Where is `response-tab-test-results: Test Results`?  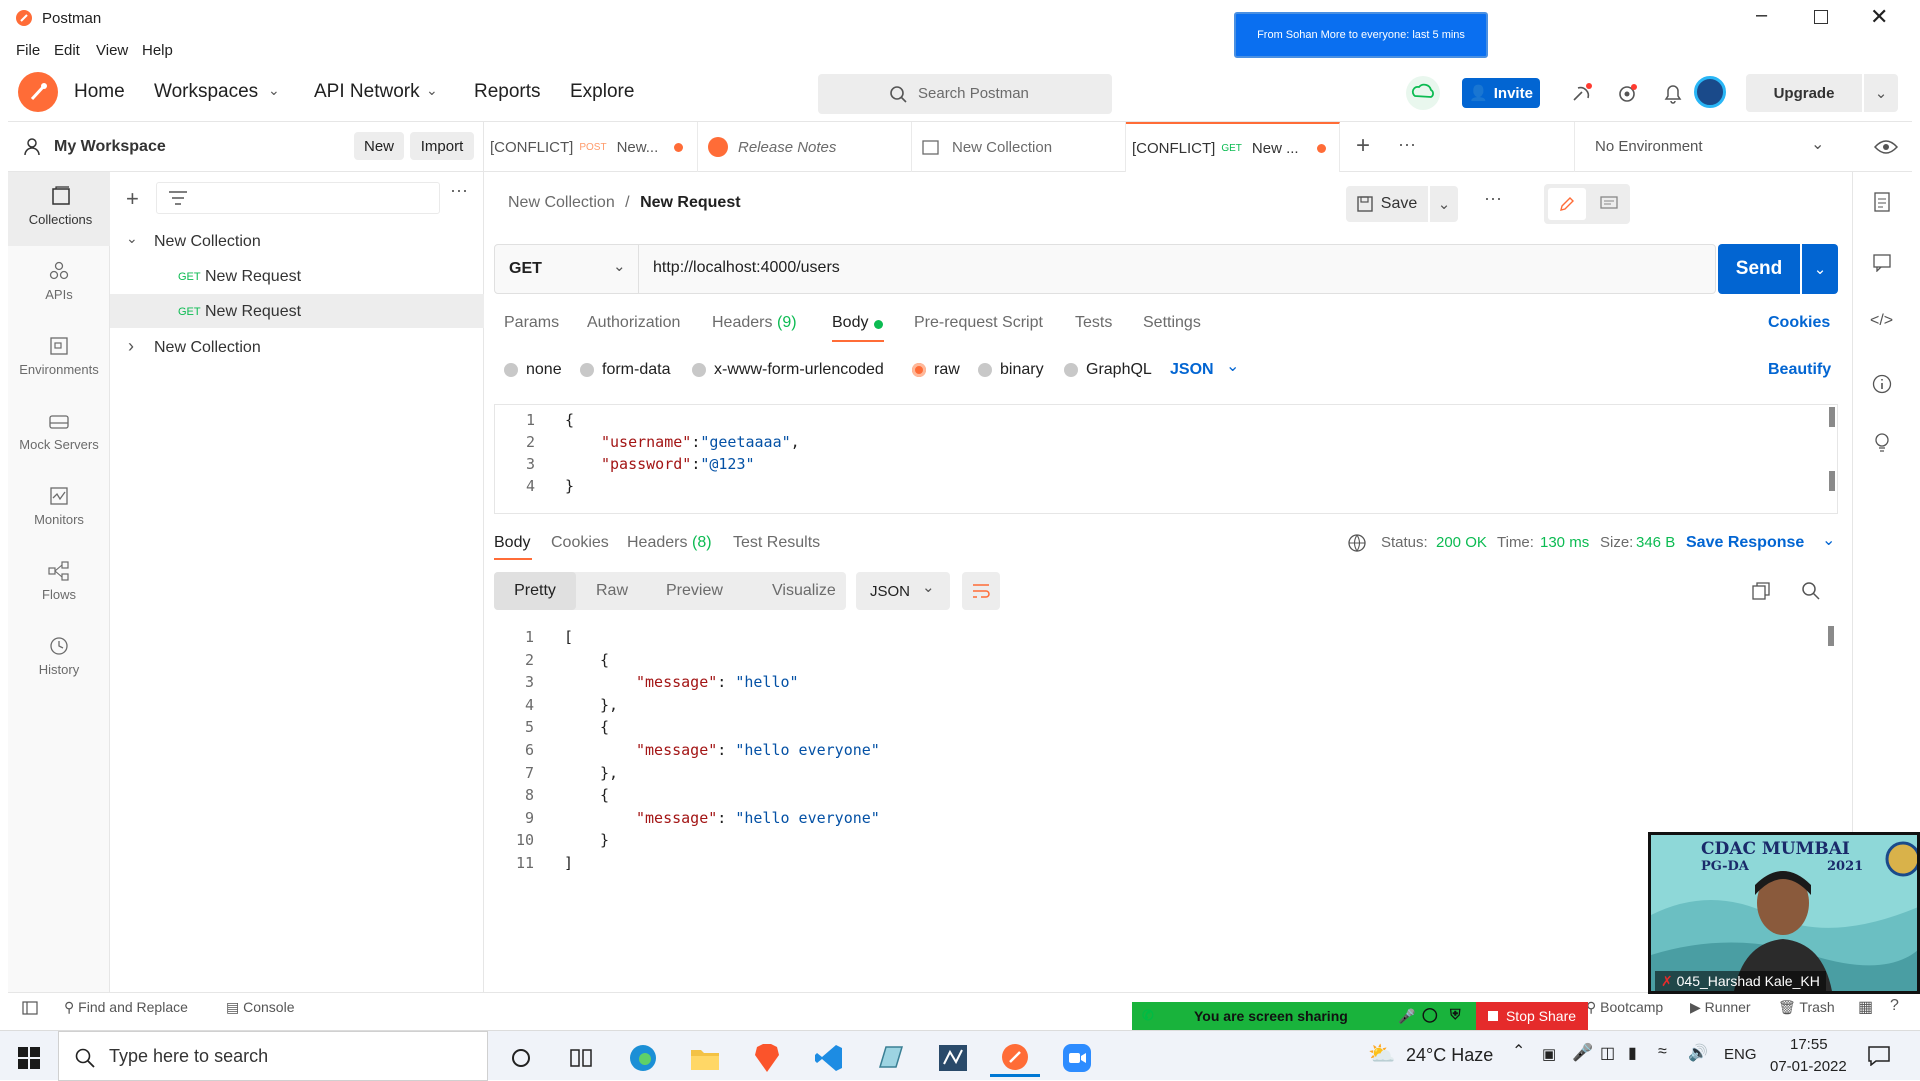 response-tab-test-results: Test Results is located at coordinates (776, 543).